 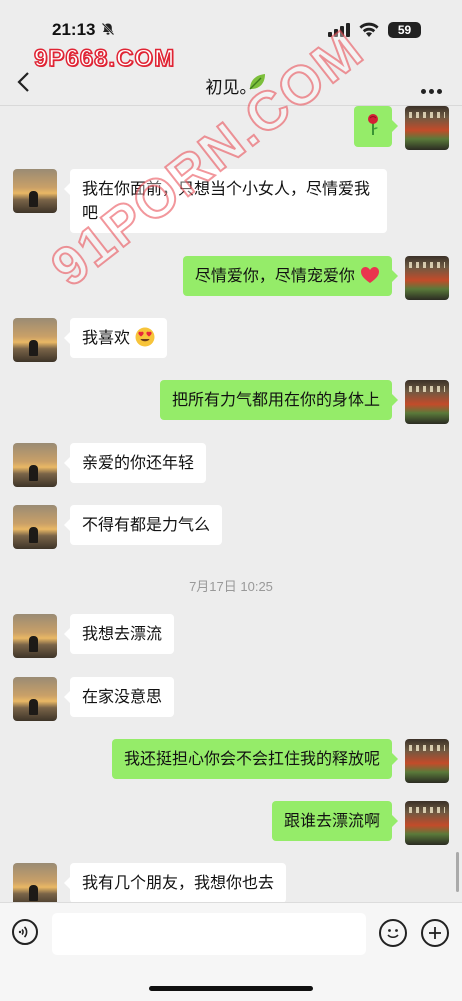 I want to click on message-bubble: 尽情爱你，尽情宠爱你, so click(x=290, y=276).